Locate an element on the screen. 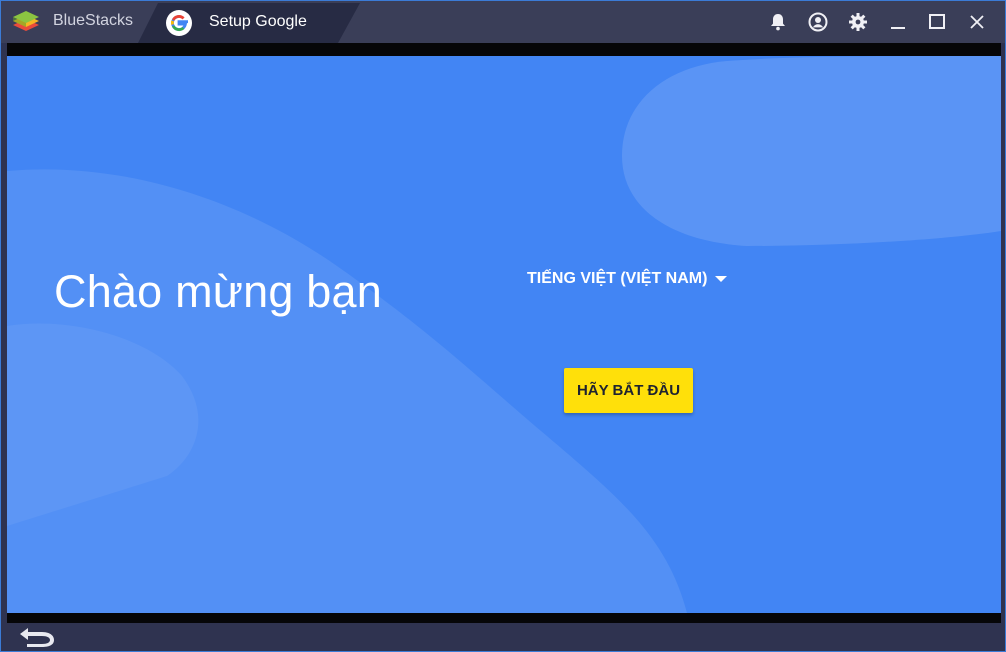  home-tab-label: BlueStacks is located at coordinates (93, 20).